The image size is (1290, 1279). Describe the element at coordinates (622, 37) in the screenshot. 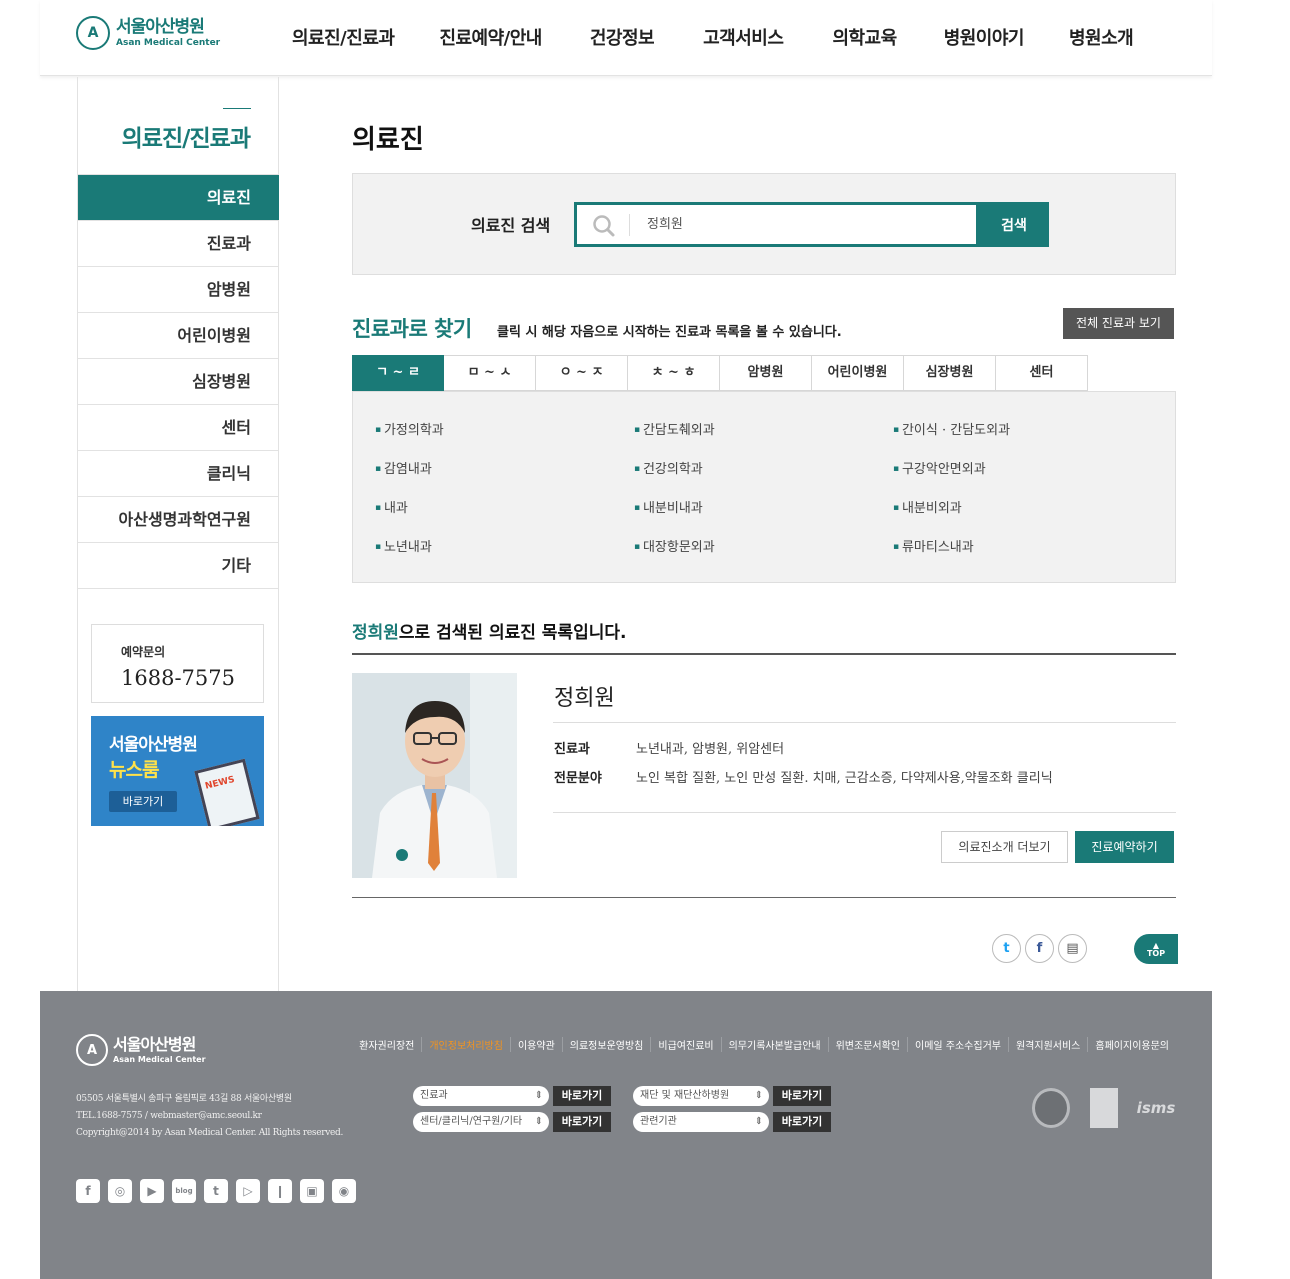

I see `gnb-item-health-info: 건강정보` at that location.